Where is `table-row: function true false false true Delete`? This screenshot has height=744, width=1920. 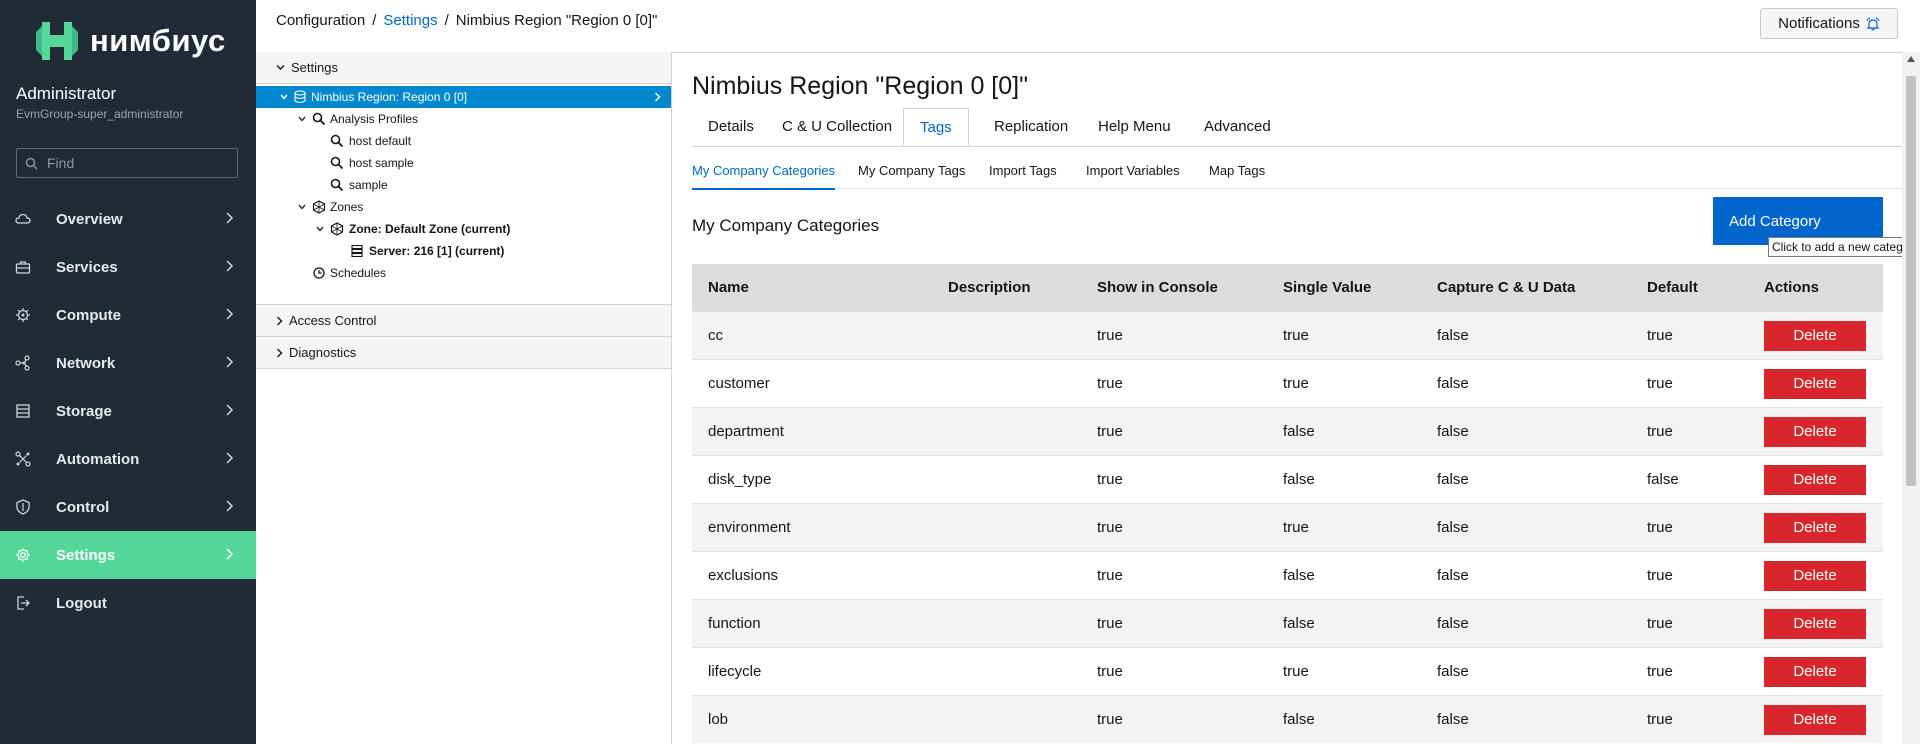 table-row: function true false false true Delete is located at coordinates (1287, 623).